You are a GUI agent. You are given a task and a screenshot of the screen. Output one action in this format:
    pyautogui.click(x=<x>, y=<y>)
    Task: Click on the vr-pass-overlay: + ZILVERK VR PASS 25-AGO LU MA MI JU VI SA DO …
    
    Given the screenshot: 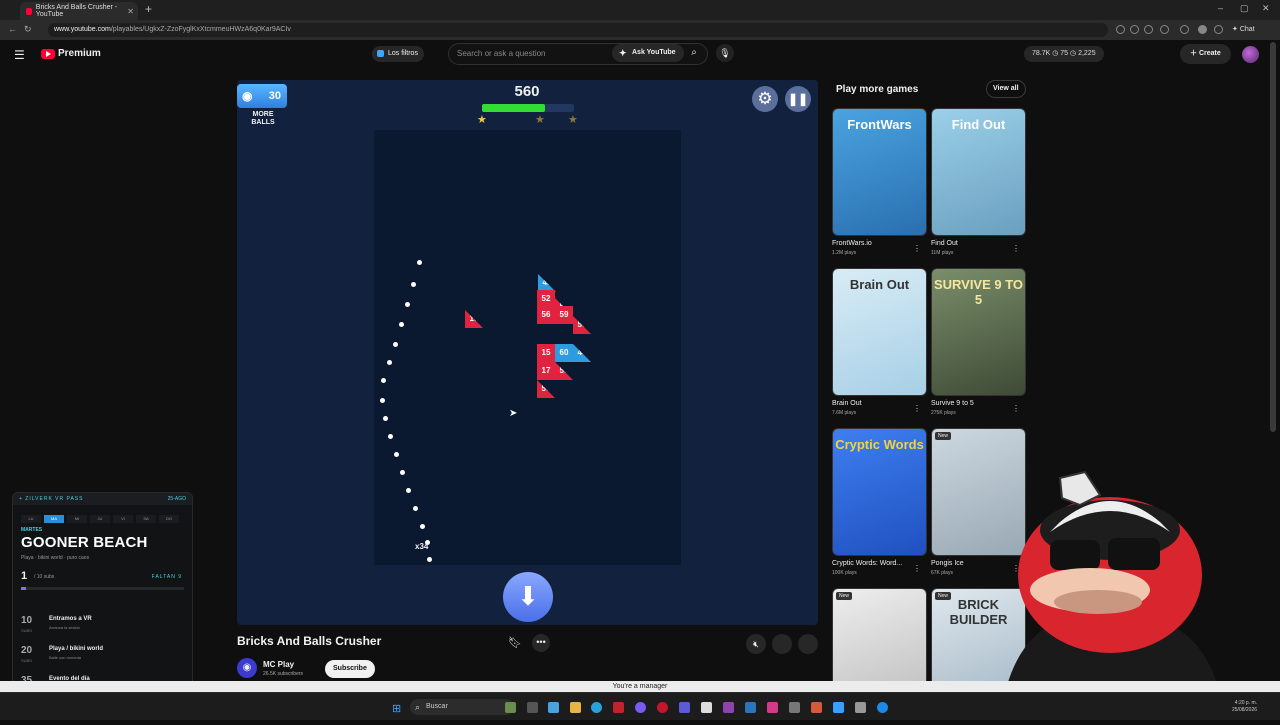 What is the action you would take?
    pyautogui.click(x=102, y=596)
    